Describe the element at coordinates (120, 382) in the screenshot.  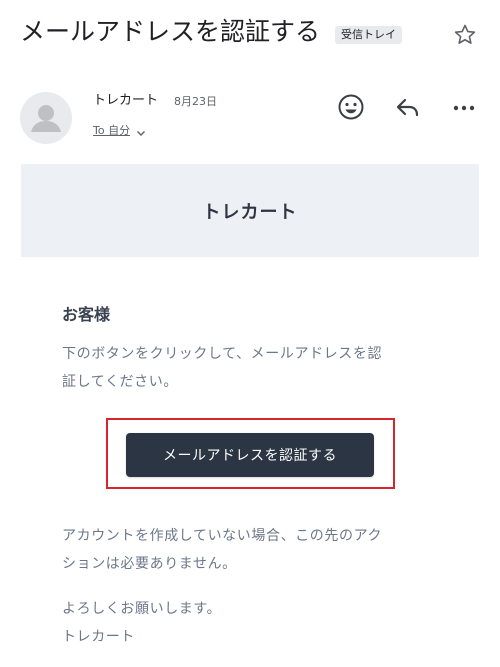
I see `instruction-line: 証してください。` at that location.